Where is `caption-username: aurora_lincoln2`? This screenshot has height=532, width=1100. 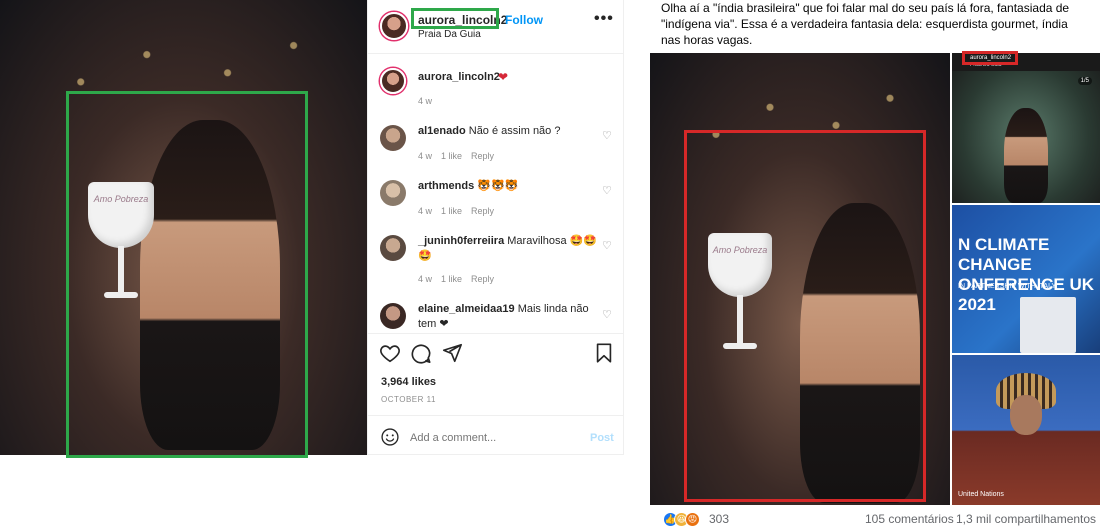
caption-username: aurora_lincoln2 is located at coordinates (459, 77).